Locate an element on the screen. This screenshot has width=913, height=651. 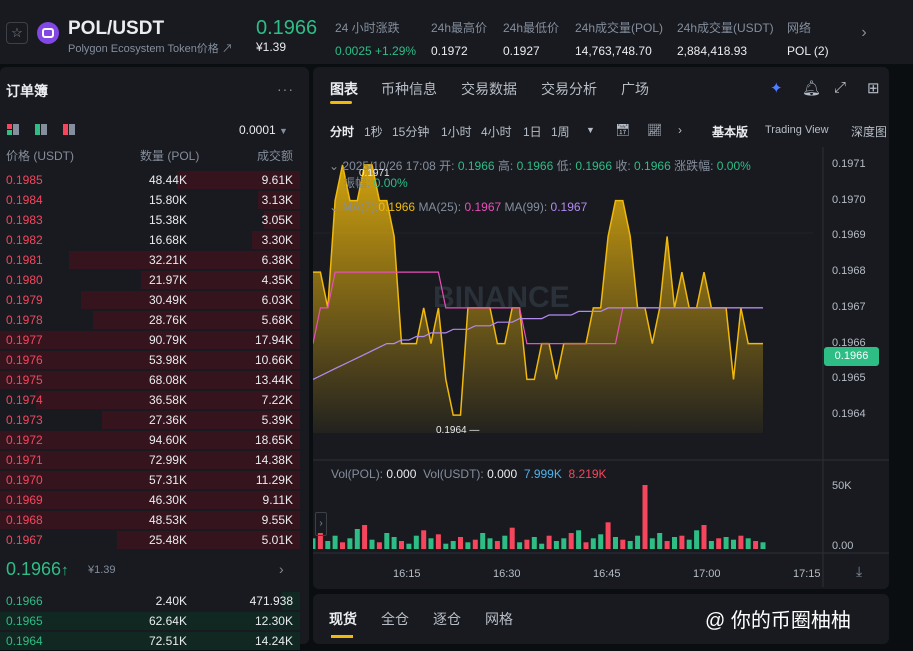
orderbook-row: 0.1968 48.53K 9.55K is located at coordinates (150, 520).